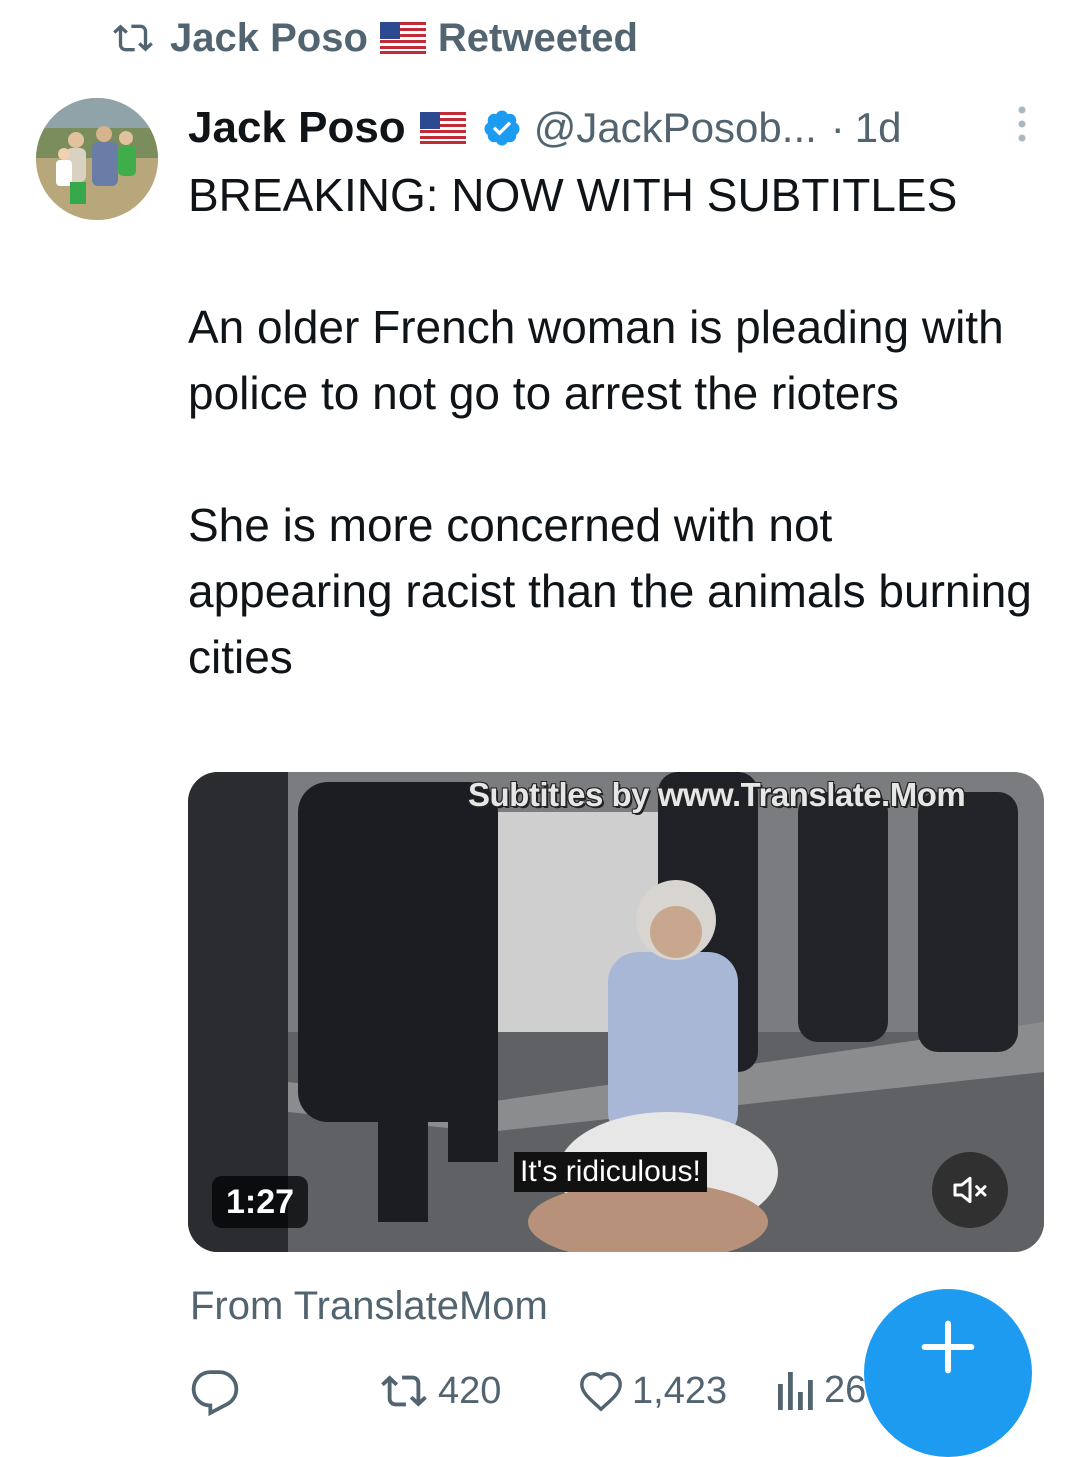  What do you see at coordinates (470, 1390) in the screenshot?
I see `retweet-count: 420` at bounding box center [470, 1390].